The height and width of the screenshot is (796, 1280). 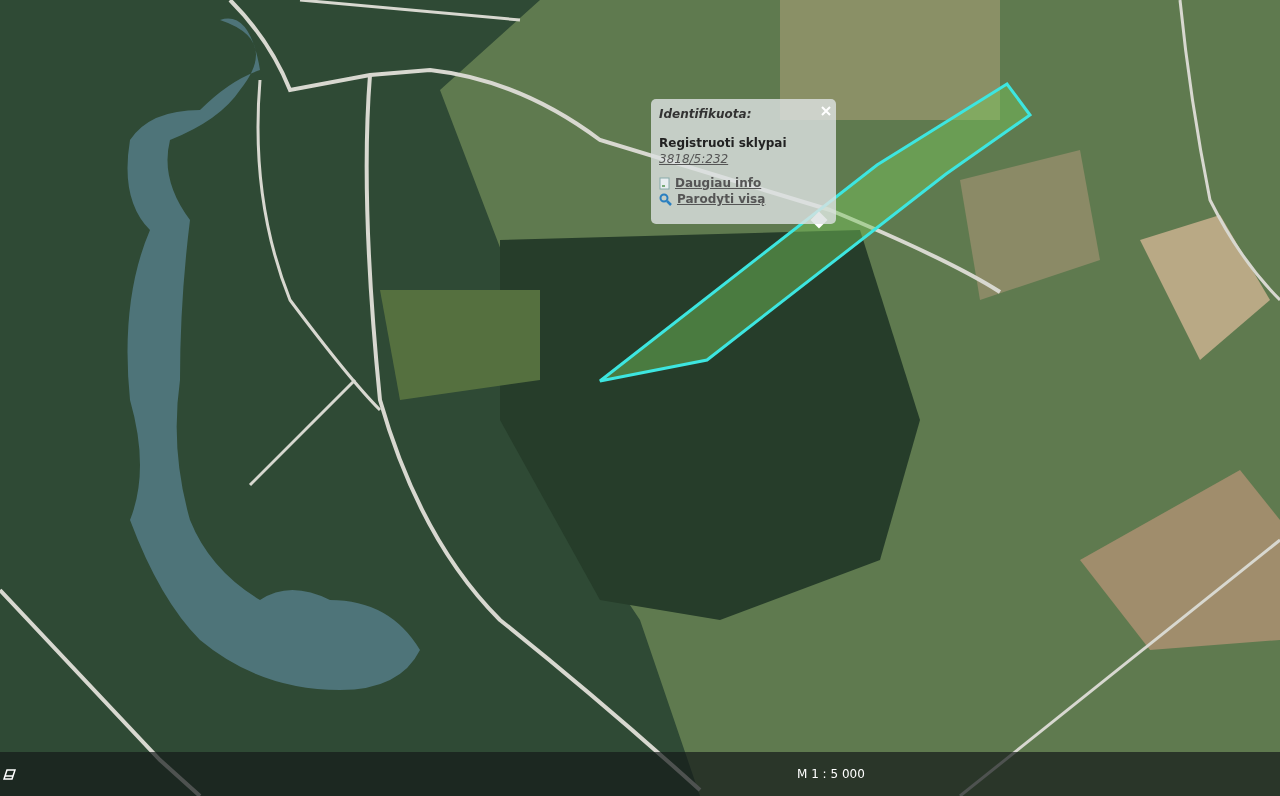 I want to click on search-icon, so click(x=665, y=199).